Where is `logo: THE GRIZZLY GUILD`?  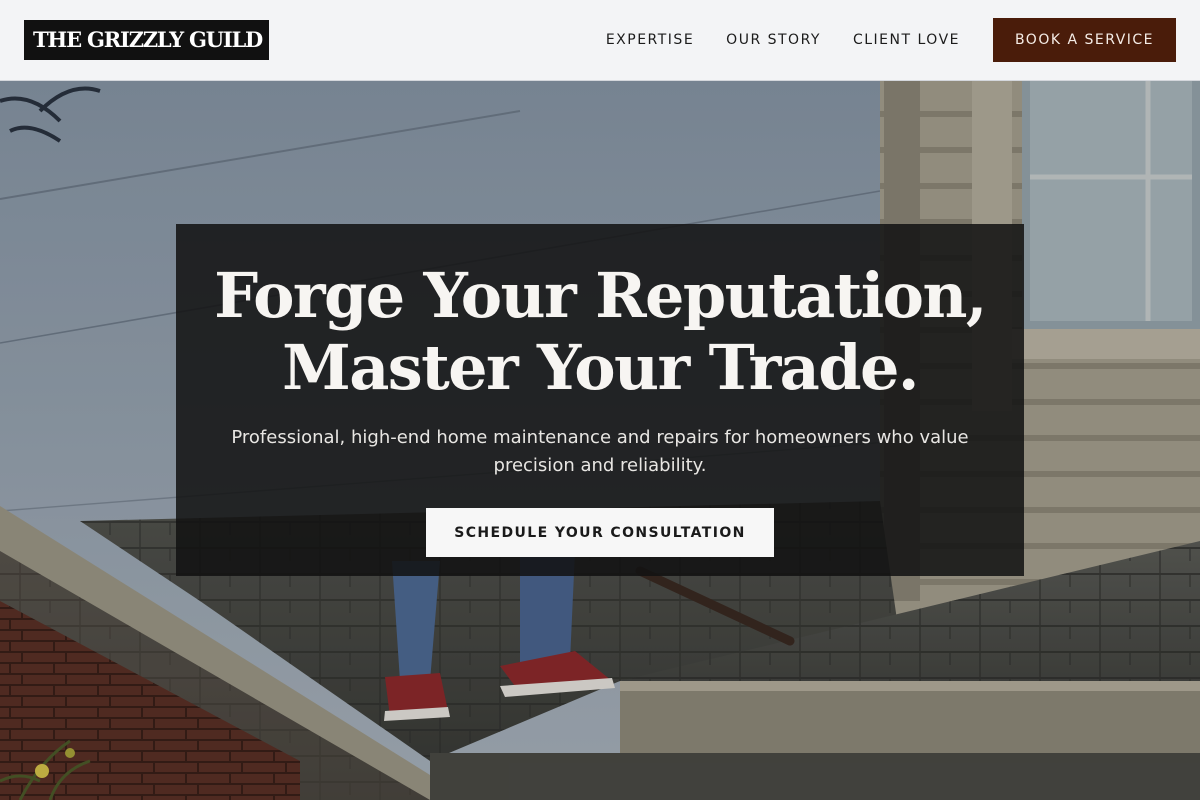 logo: THE GRIZZLY GUILD is located at coordinates (147, 40).